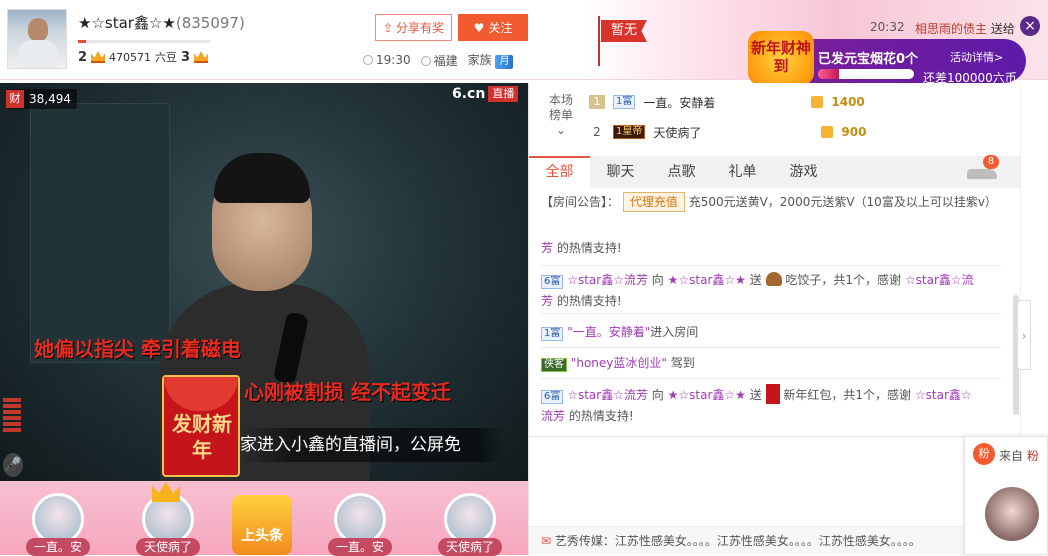 The image size is (1048, 556). Describe the element at coordinates (580, 202) in the screenshot. I see `announcement-label: 【房间公告】：` at that location.